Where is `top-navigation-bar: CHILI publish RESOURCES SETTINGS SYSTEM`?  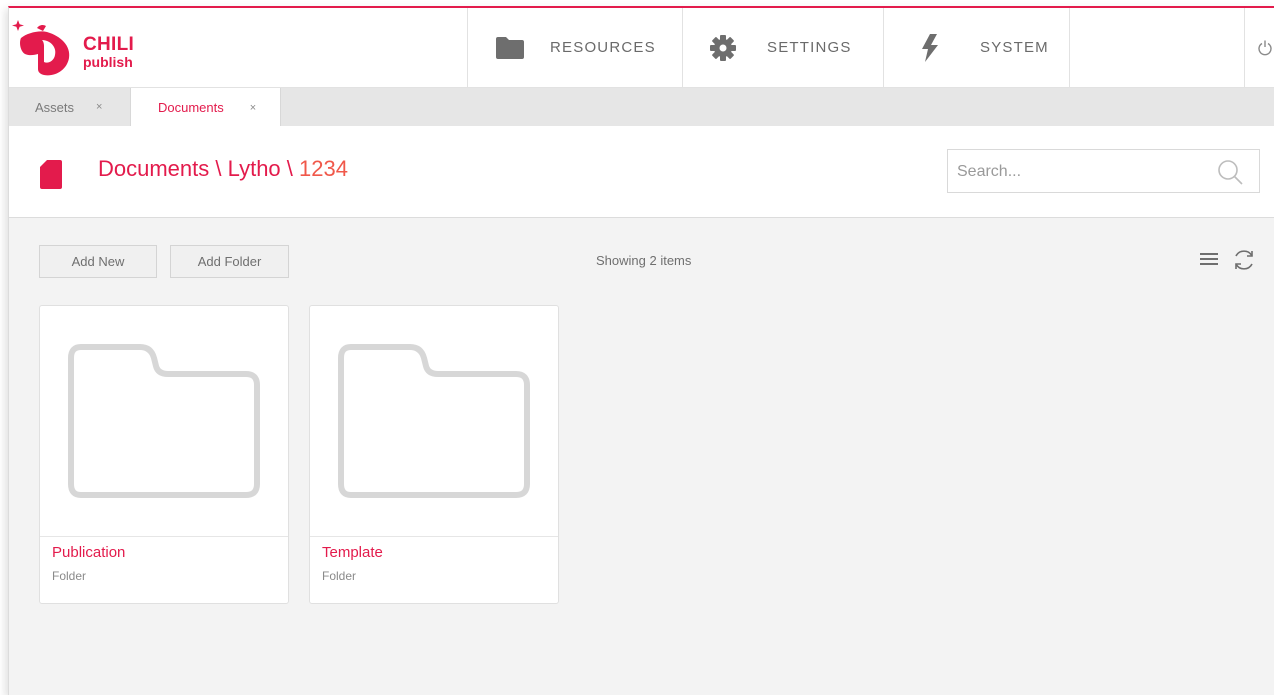
top-navigation-bar: CHILI publish RESOURCES SETTINGS SYSTEM is located at coordinates (641, 48).